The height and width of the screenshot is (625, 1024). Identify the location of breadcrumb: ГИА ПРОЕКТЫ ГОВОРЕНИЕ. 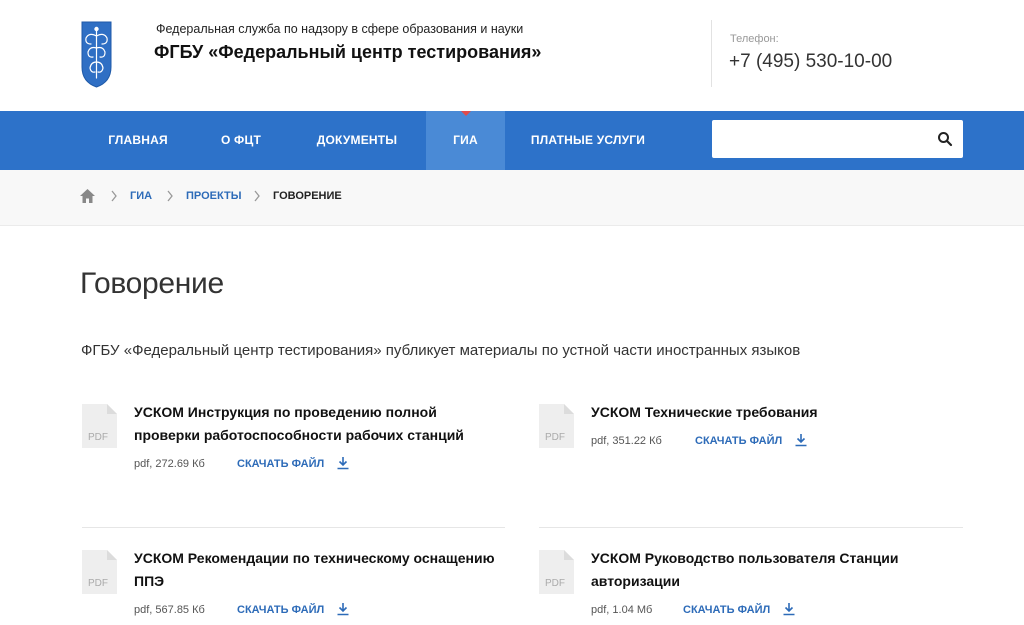
(512, 198).